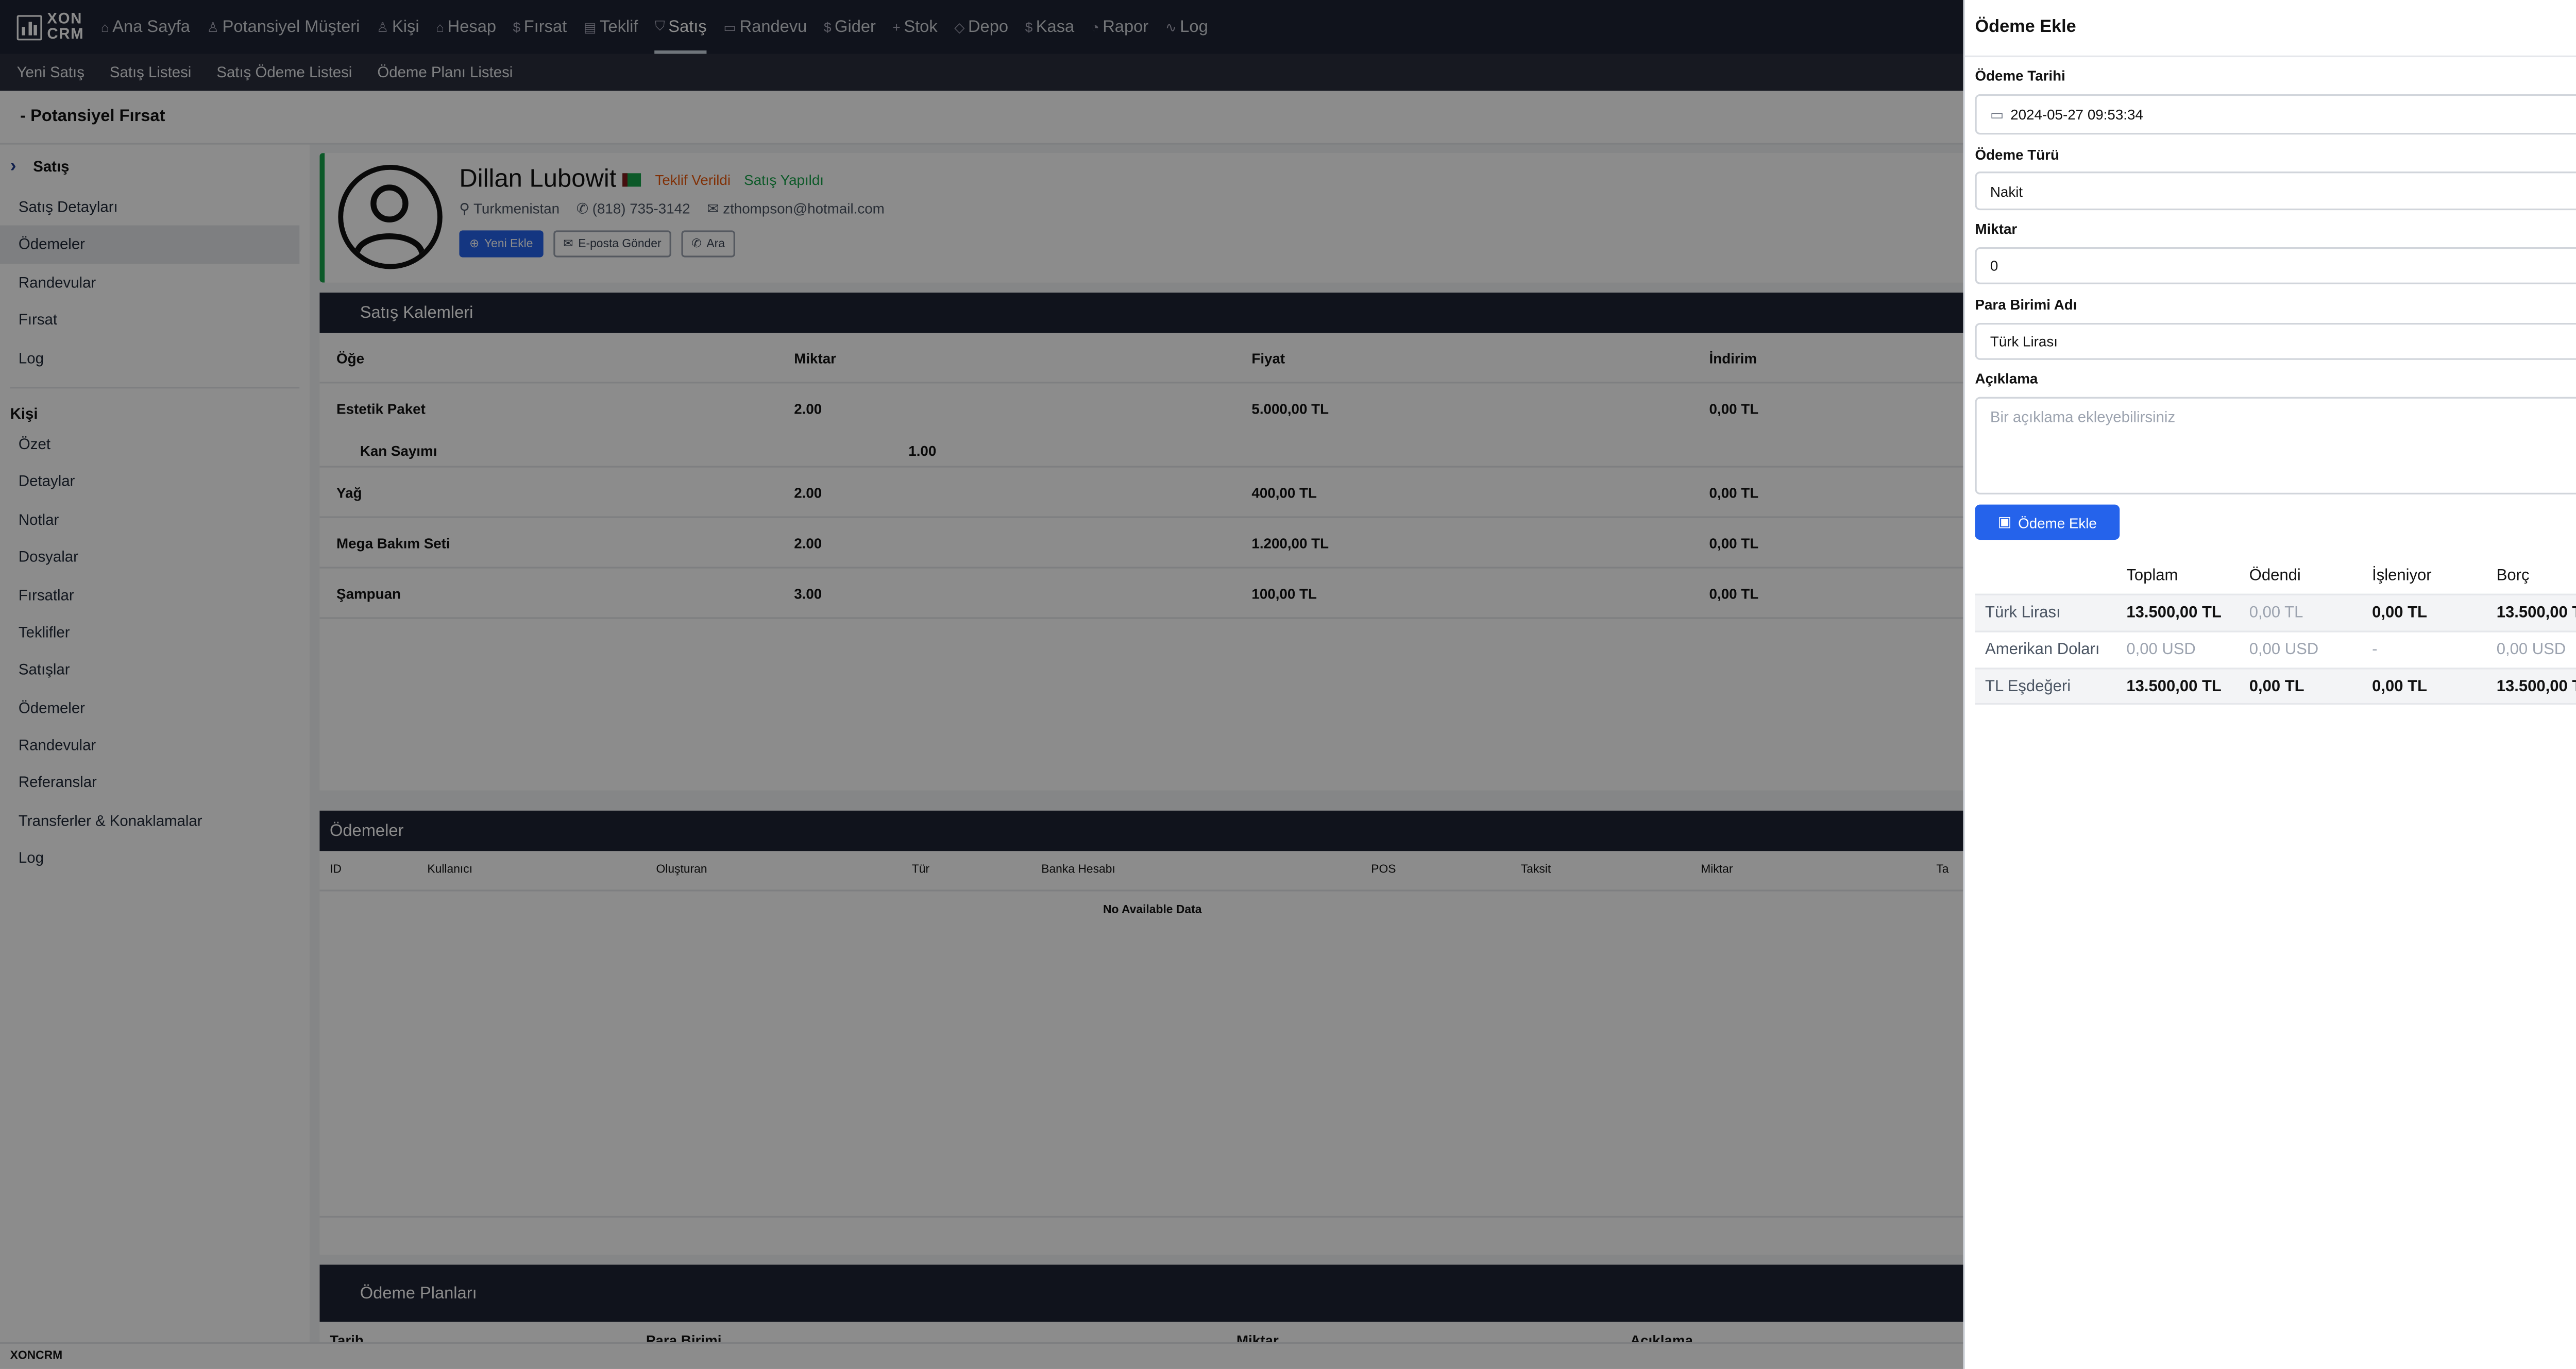  I want to click on table-header: Toplam Ödendi İşleniyor Borç, so click(2275, 575).